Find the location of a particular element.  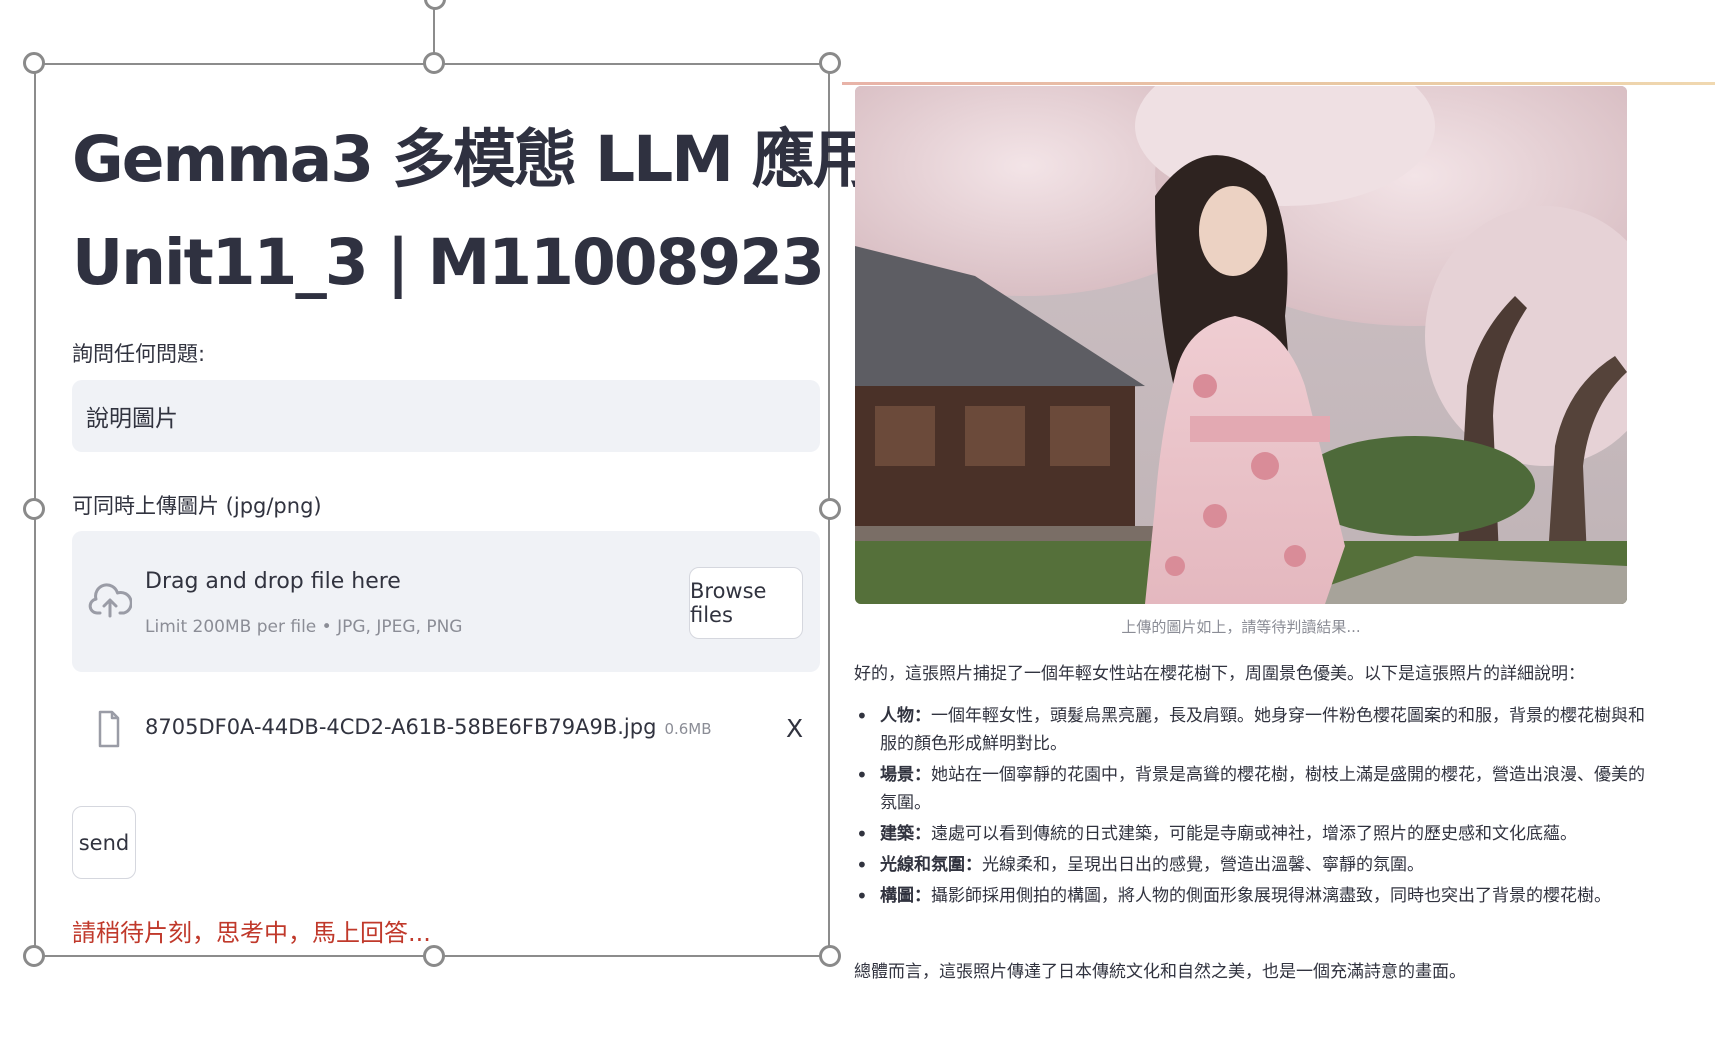

answer-item-term: 光線和氛圍： is located at coordinates (931, 865).